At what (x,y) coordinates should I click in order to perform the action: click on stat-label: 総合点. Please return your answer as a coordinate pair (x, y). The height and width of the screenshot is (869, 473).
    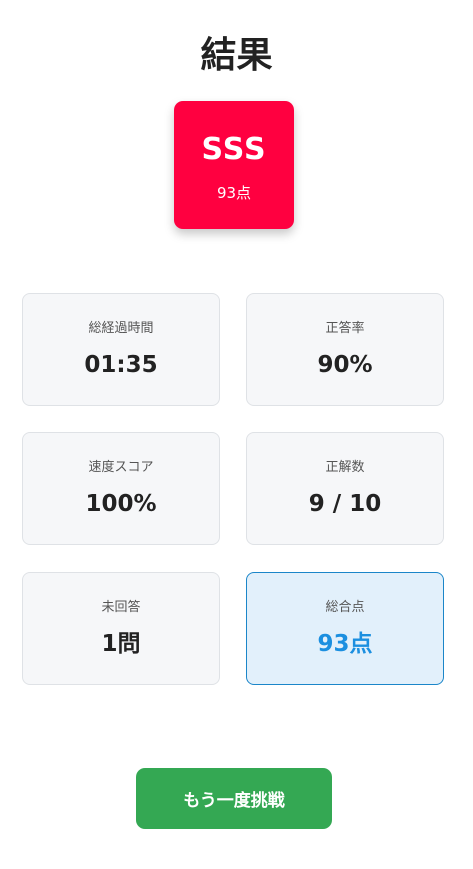
    Looking at the image, I should click on (345, 607).